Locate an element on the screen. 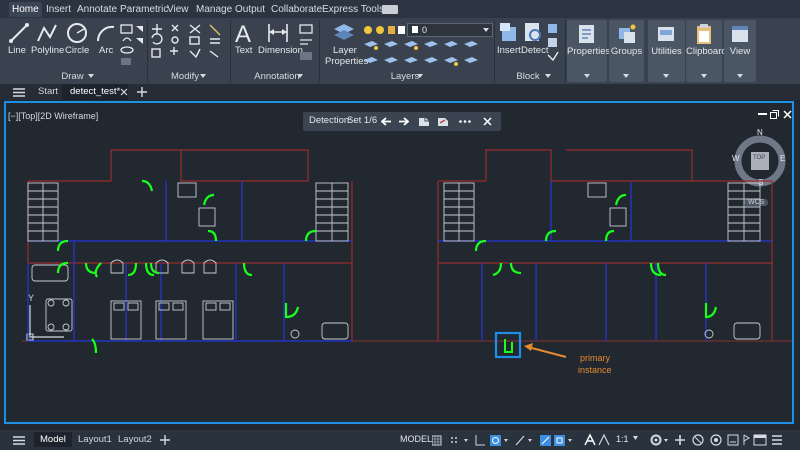 The image size is (800, 450). view-button: View is located at coordinates (740, 51).